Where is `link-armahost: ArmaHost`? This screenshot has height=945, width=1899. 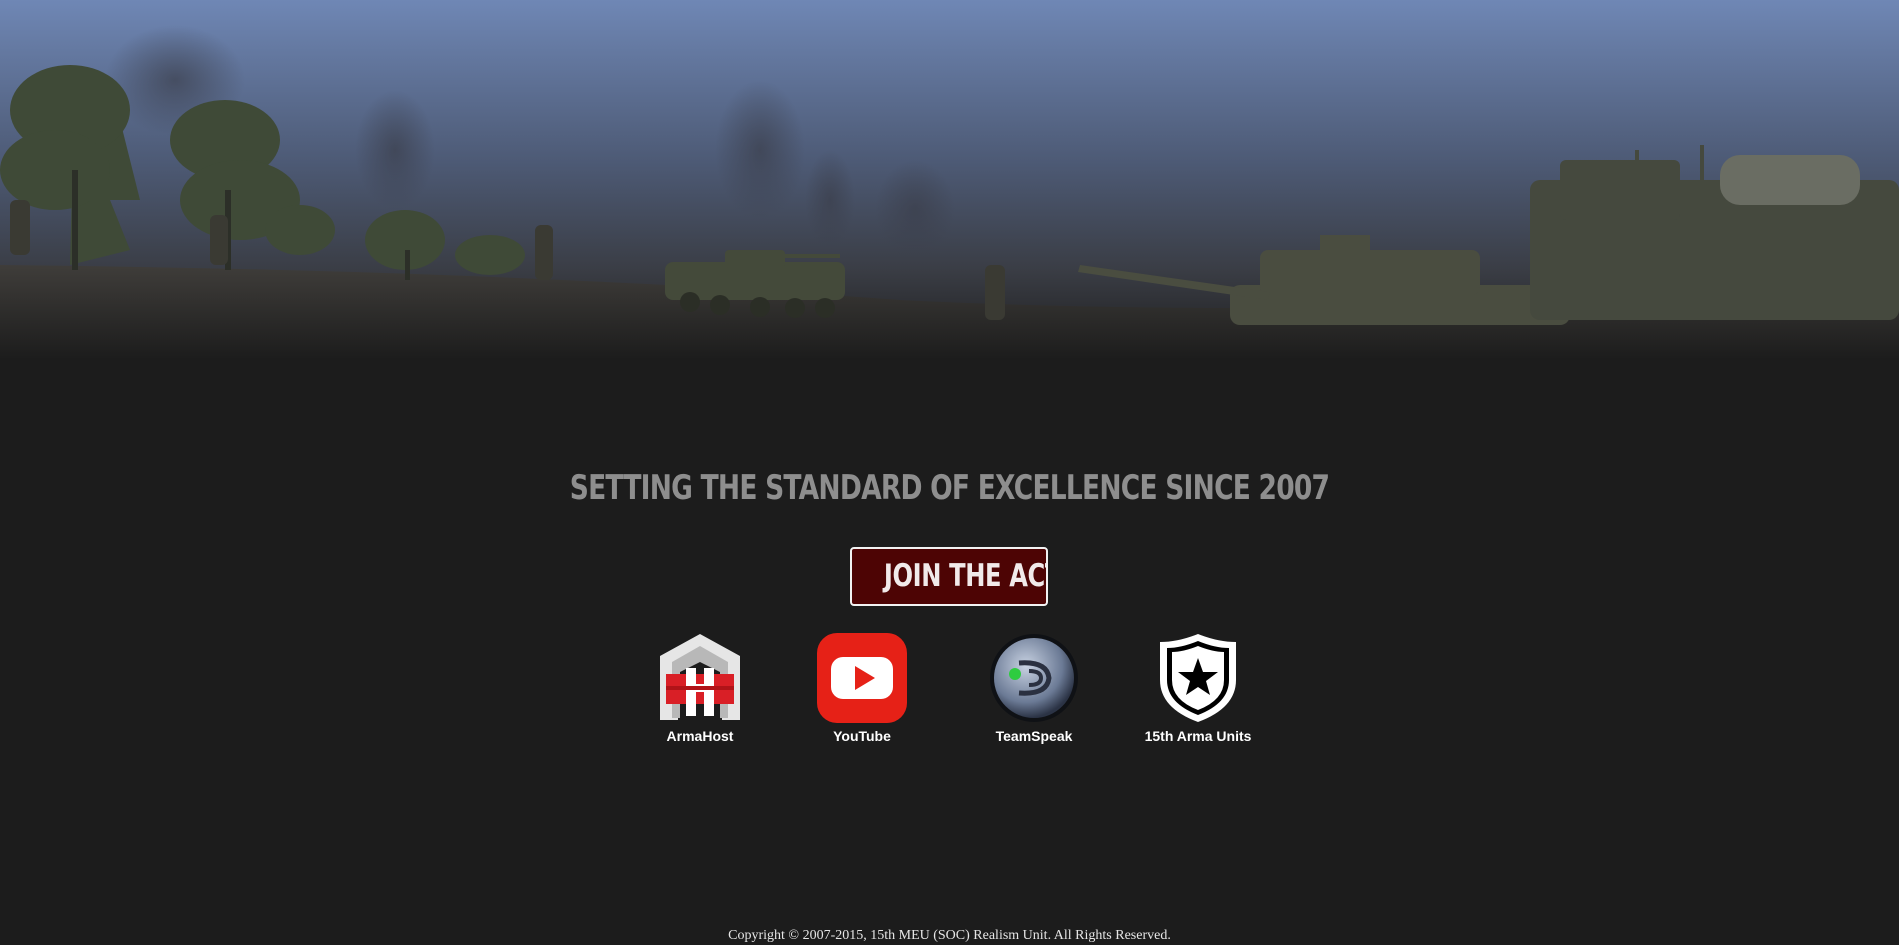 link-armahost: ArmaHost is located at coordinates (700, 688).